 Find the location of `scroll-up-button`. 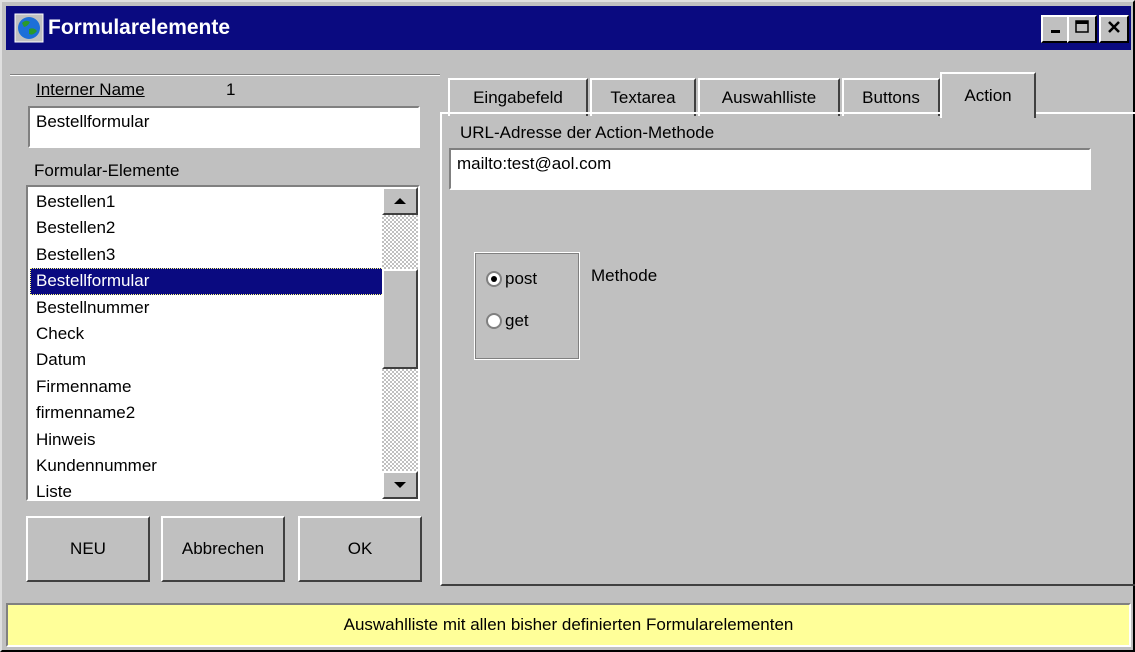

scroll-up-button is located at coordinates (400, 201).